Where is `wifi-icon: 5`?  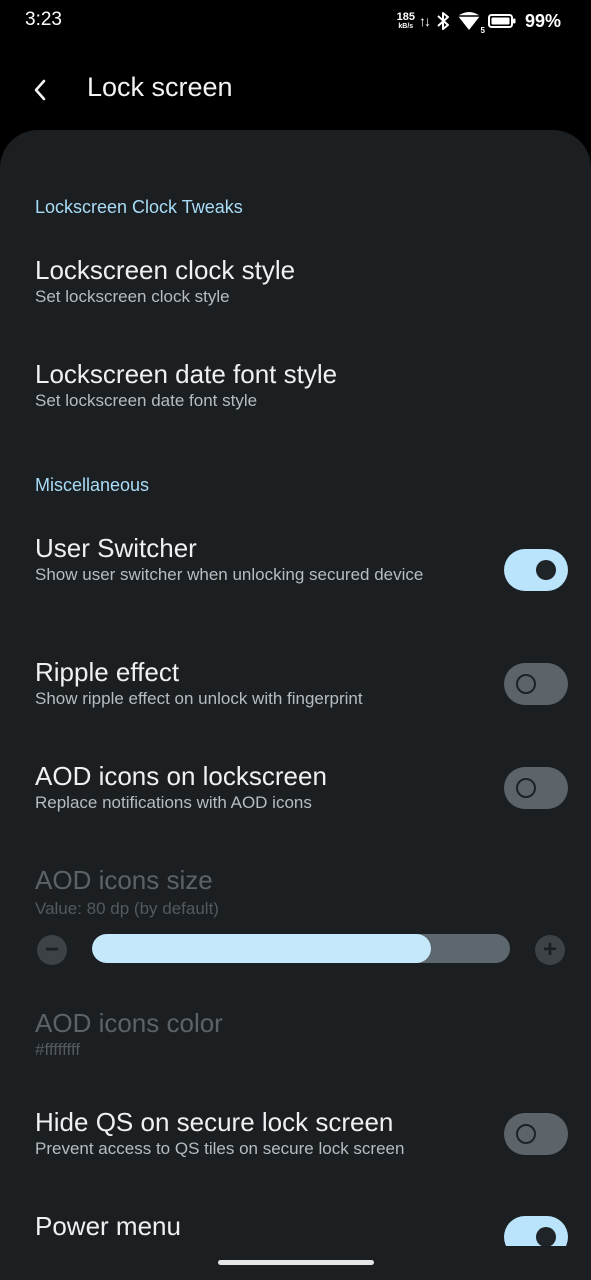
wifi-icon: 5 is located at coordinates (471, 23).